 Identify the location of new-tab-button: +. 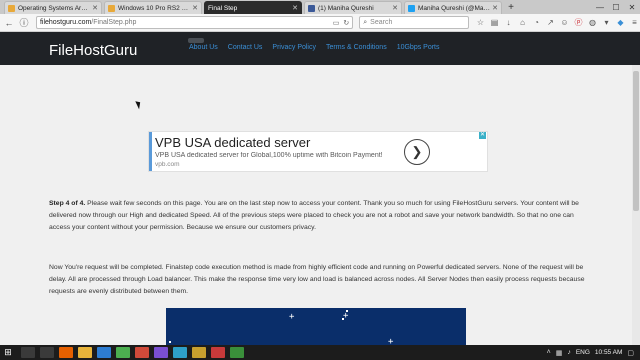
(511, 7).